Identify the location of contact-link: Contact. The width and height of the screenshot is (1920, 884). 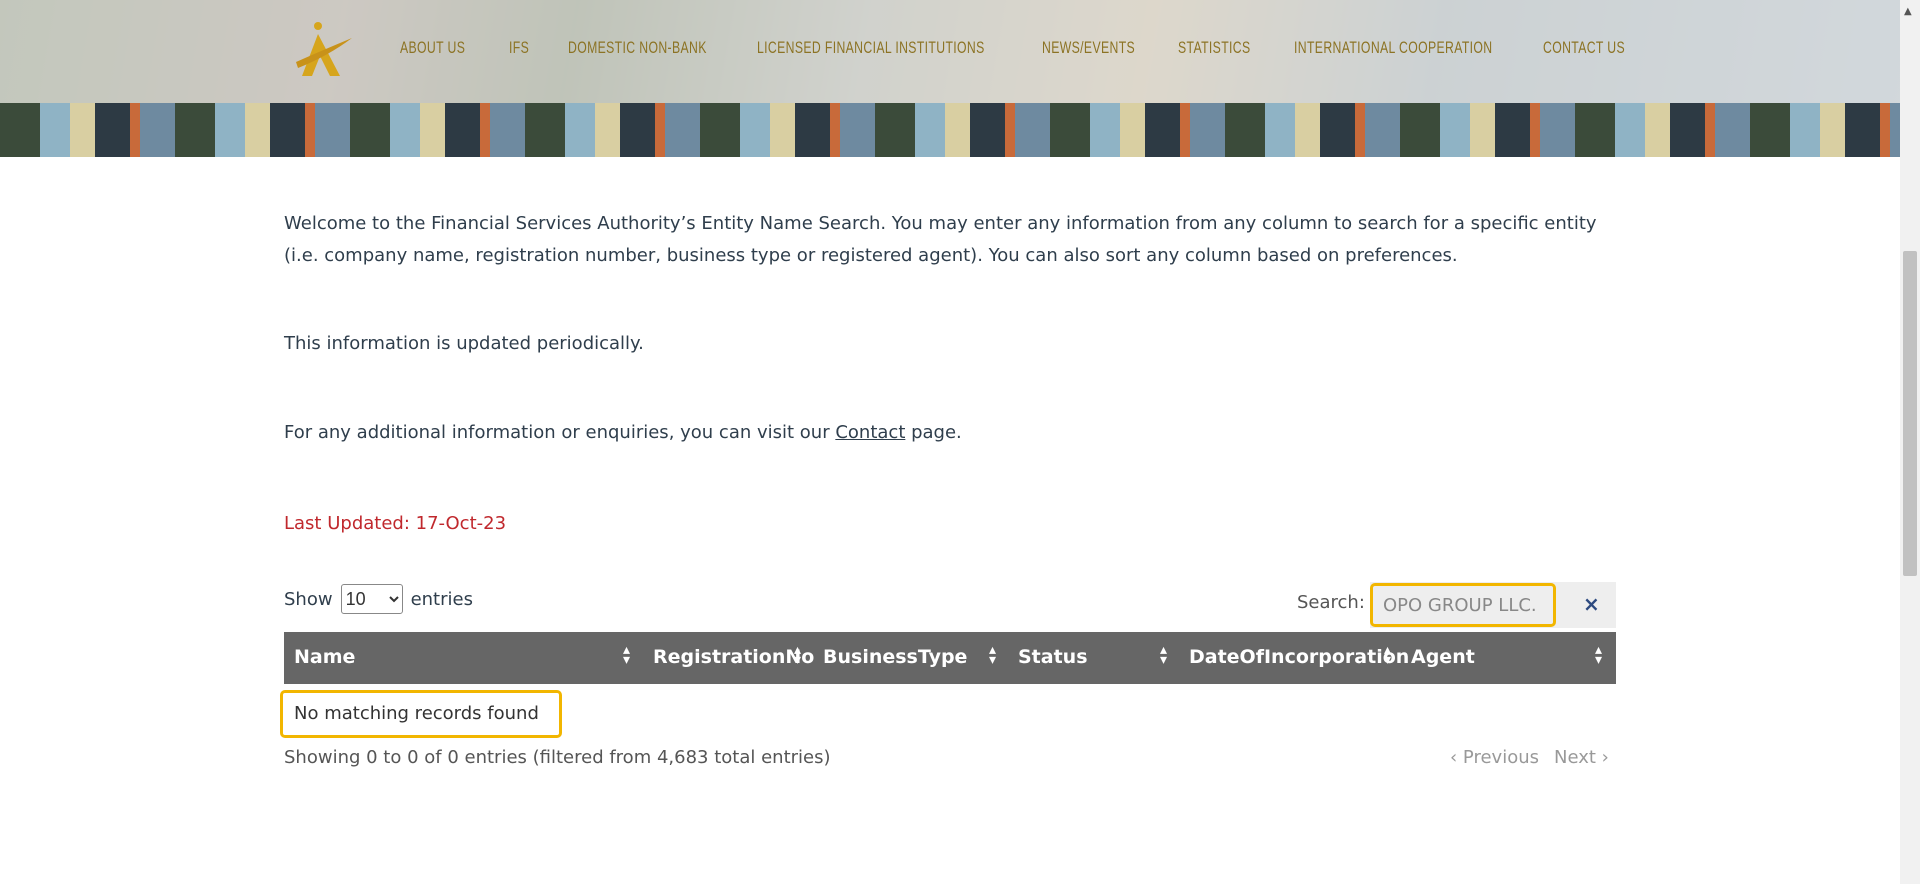
(870, 432).